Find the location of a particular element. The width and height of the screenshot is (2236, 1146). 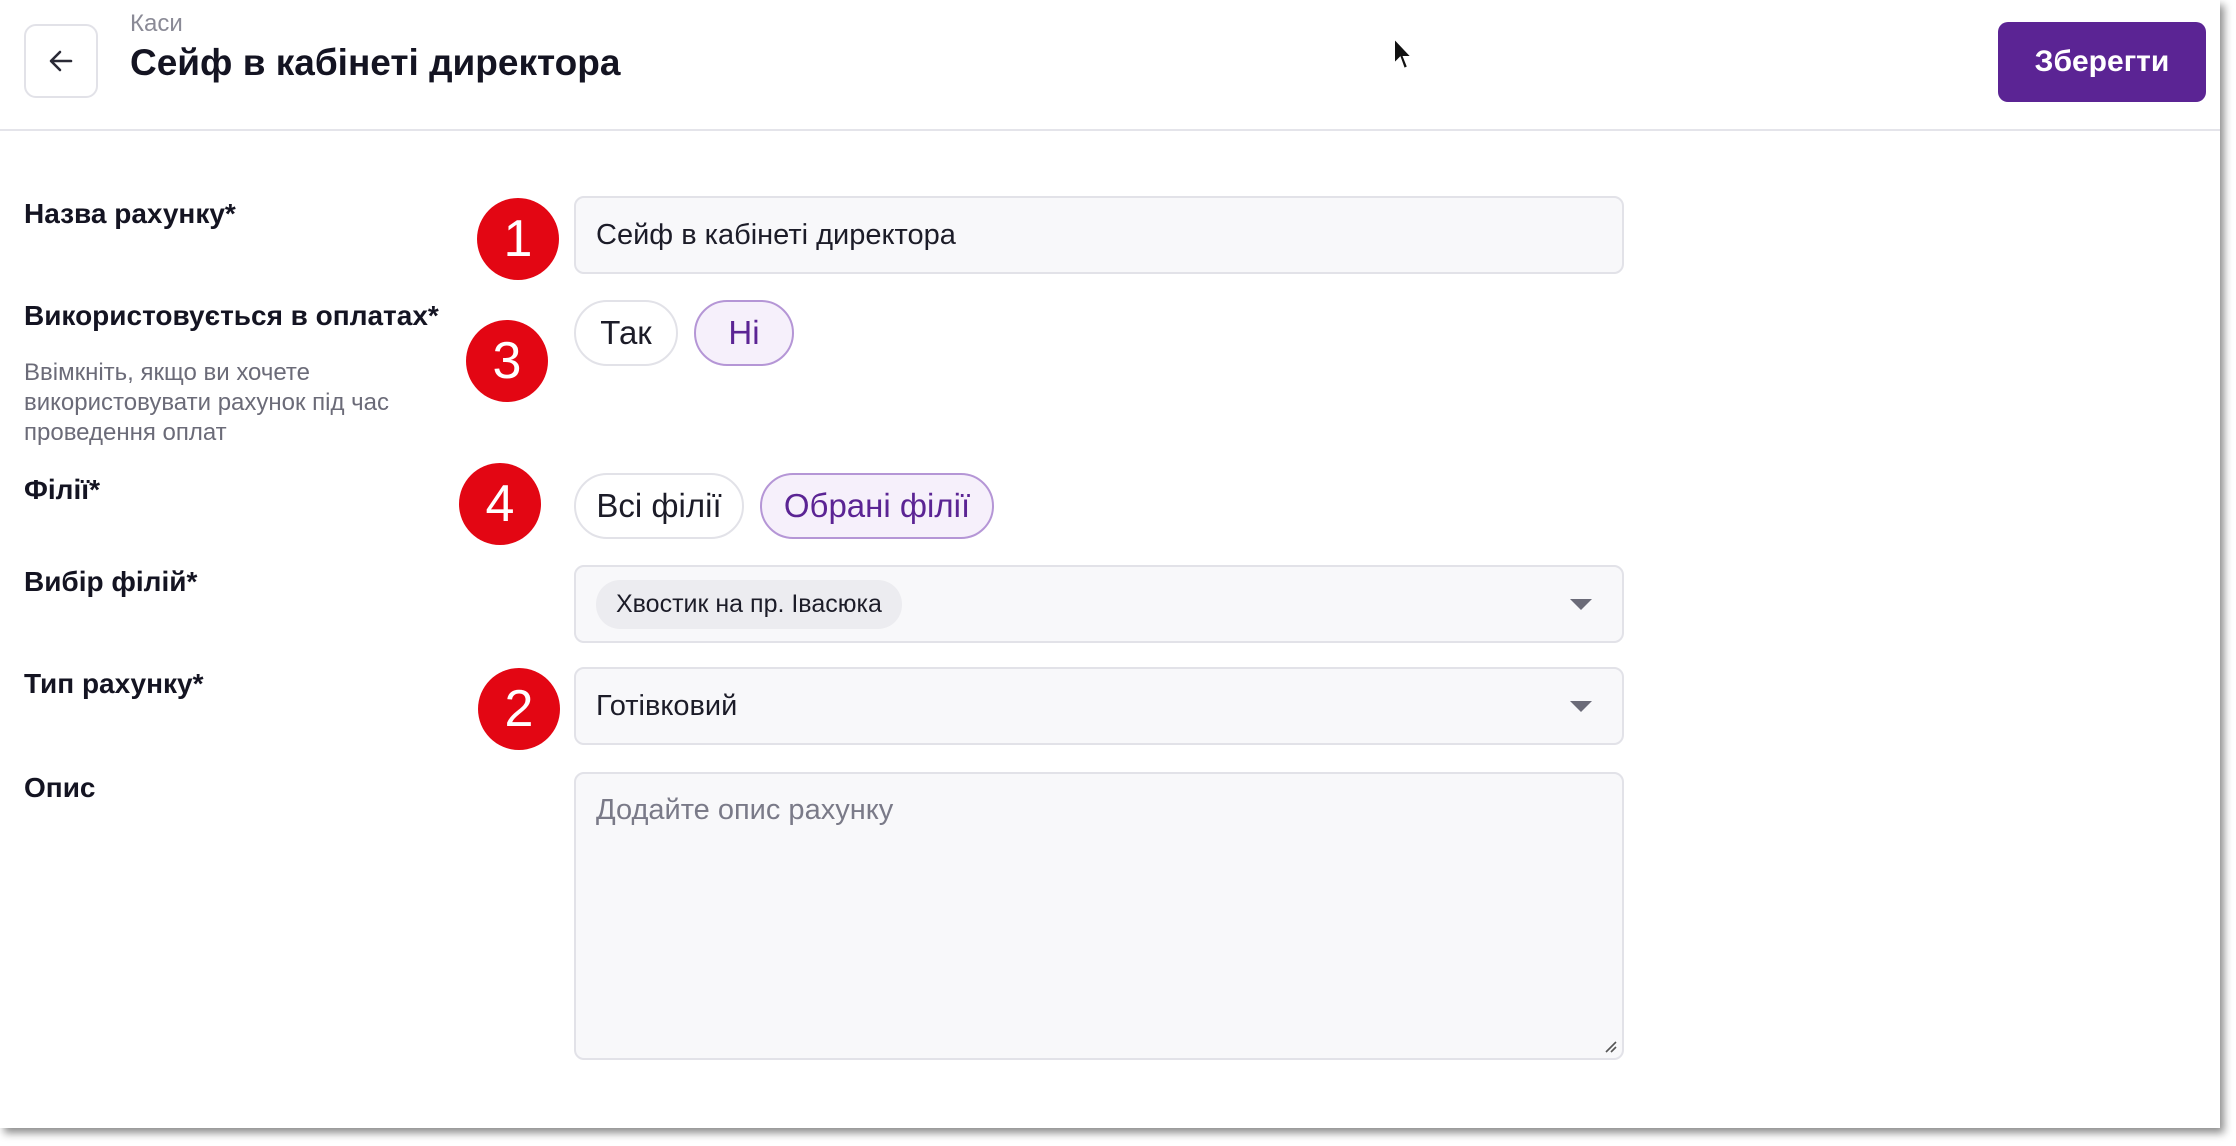

account-type-value: Готівковий is located at coordinates (667, 705).